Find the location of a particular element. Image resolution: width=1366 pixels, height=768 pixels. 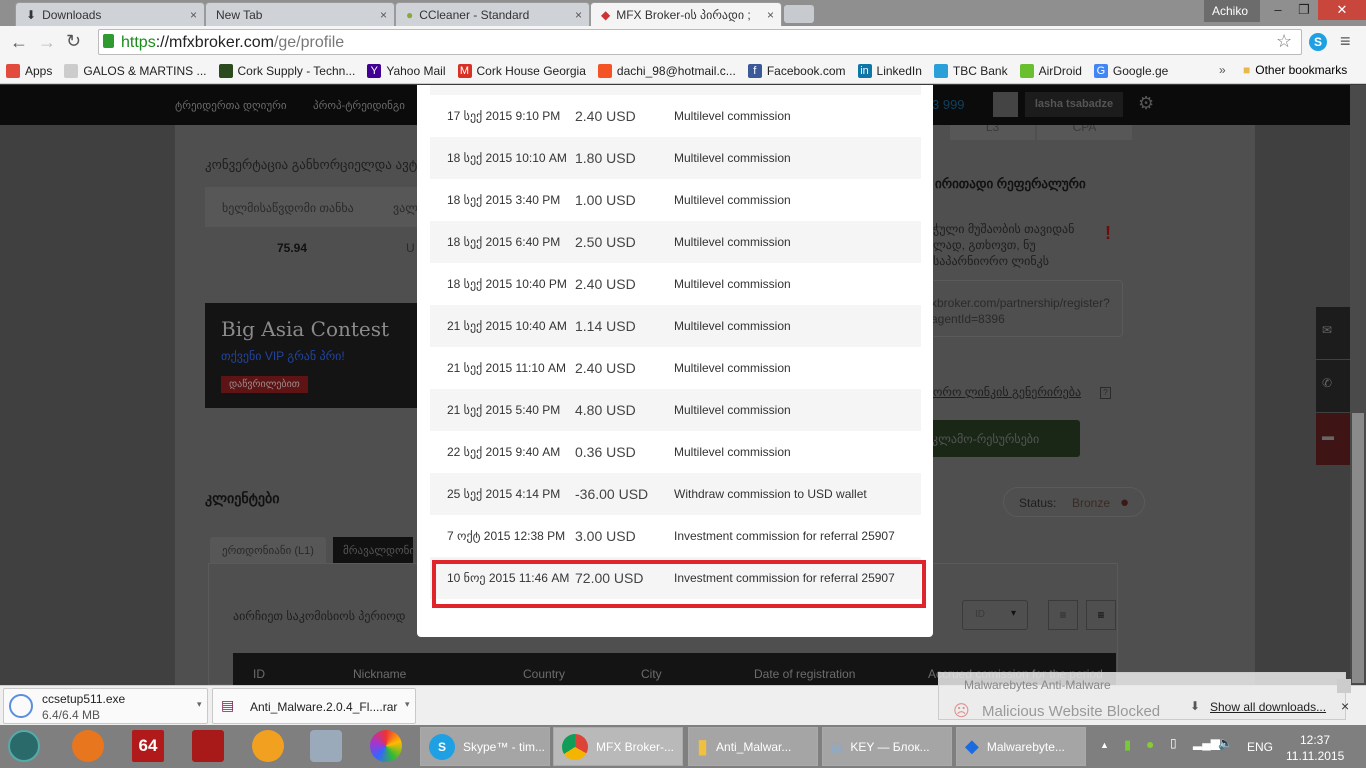

bookmark-item: f Facebook.com is located at coordinates (796, 70).